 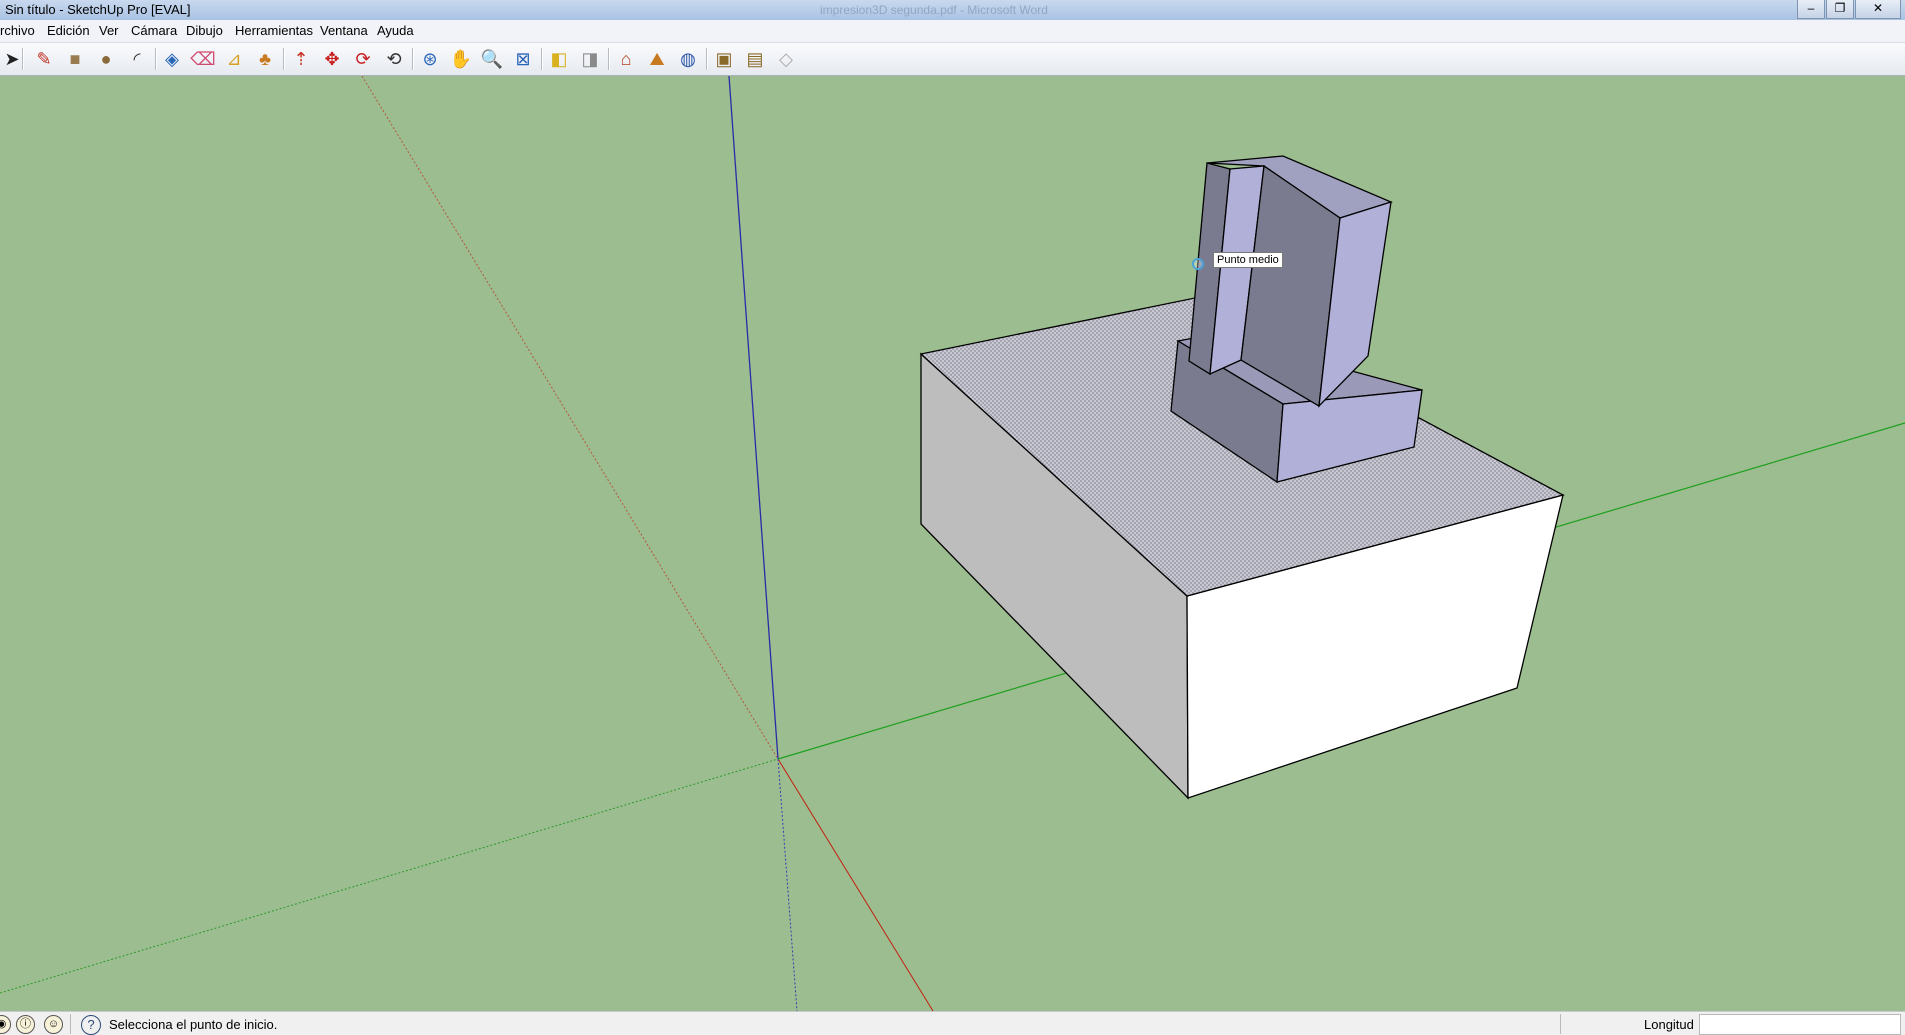 I want to click on pencil-icon: ✎, so click(x=44, y=59).